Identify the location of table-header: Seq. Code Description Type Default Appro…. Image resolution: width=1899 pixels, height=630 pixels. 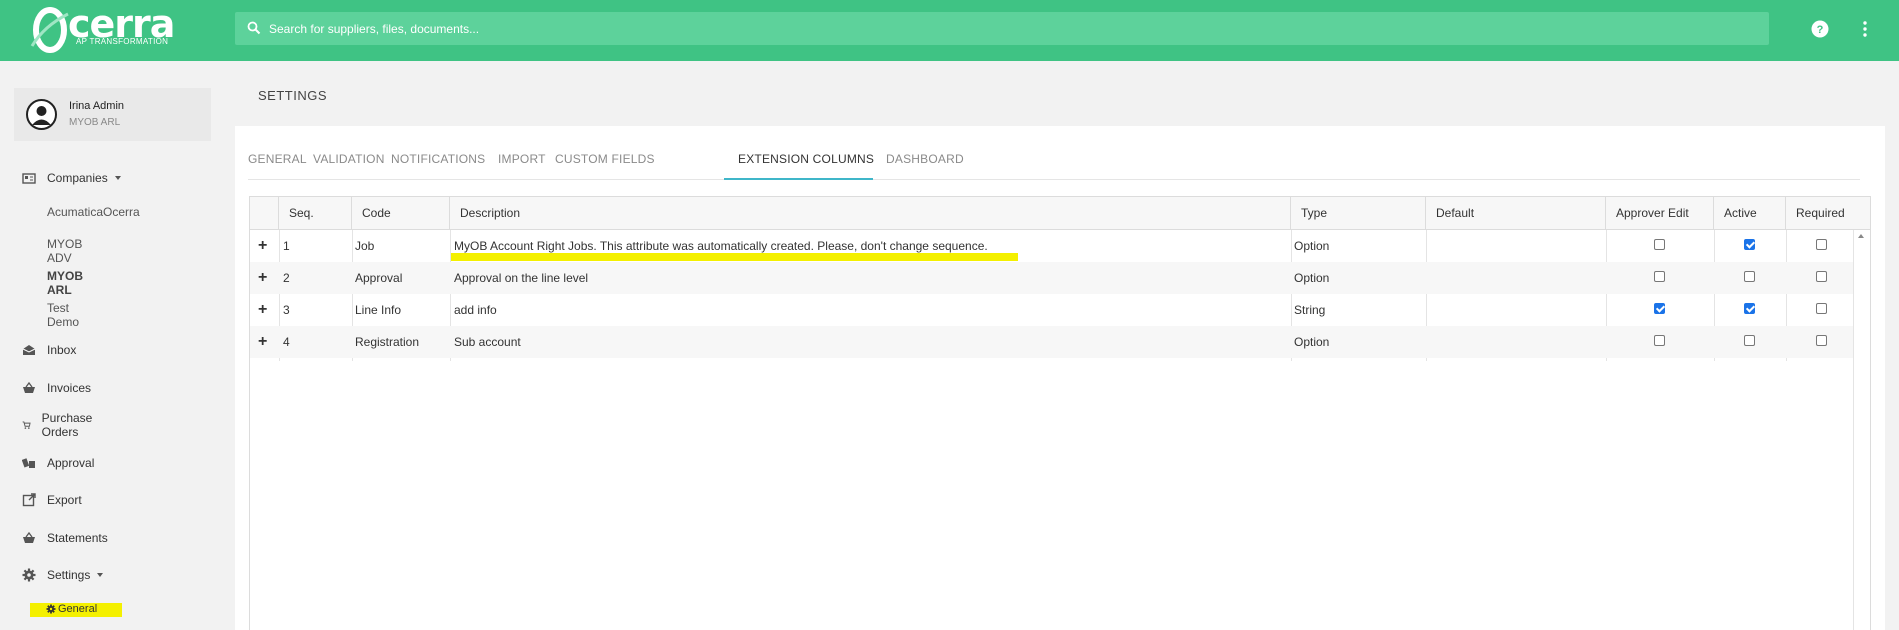
(1060, 213).